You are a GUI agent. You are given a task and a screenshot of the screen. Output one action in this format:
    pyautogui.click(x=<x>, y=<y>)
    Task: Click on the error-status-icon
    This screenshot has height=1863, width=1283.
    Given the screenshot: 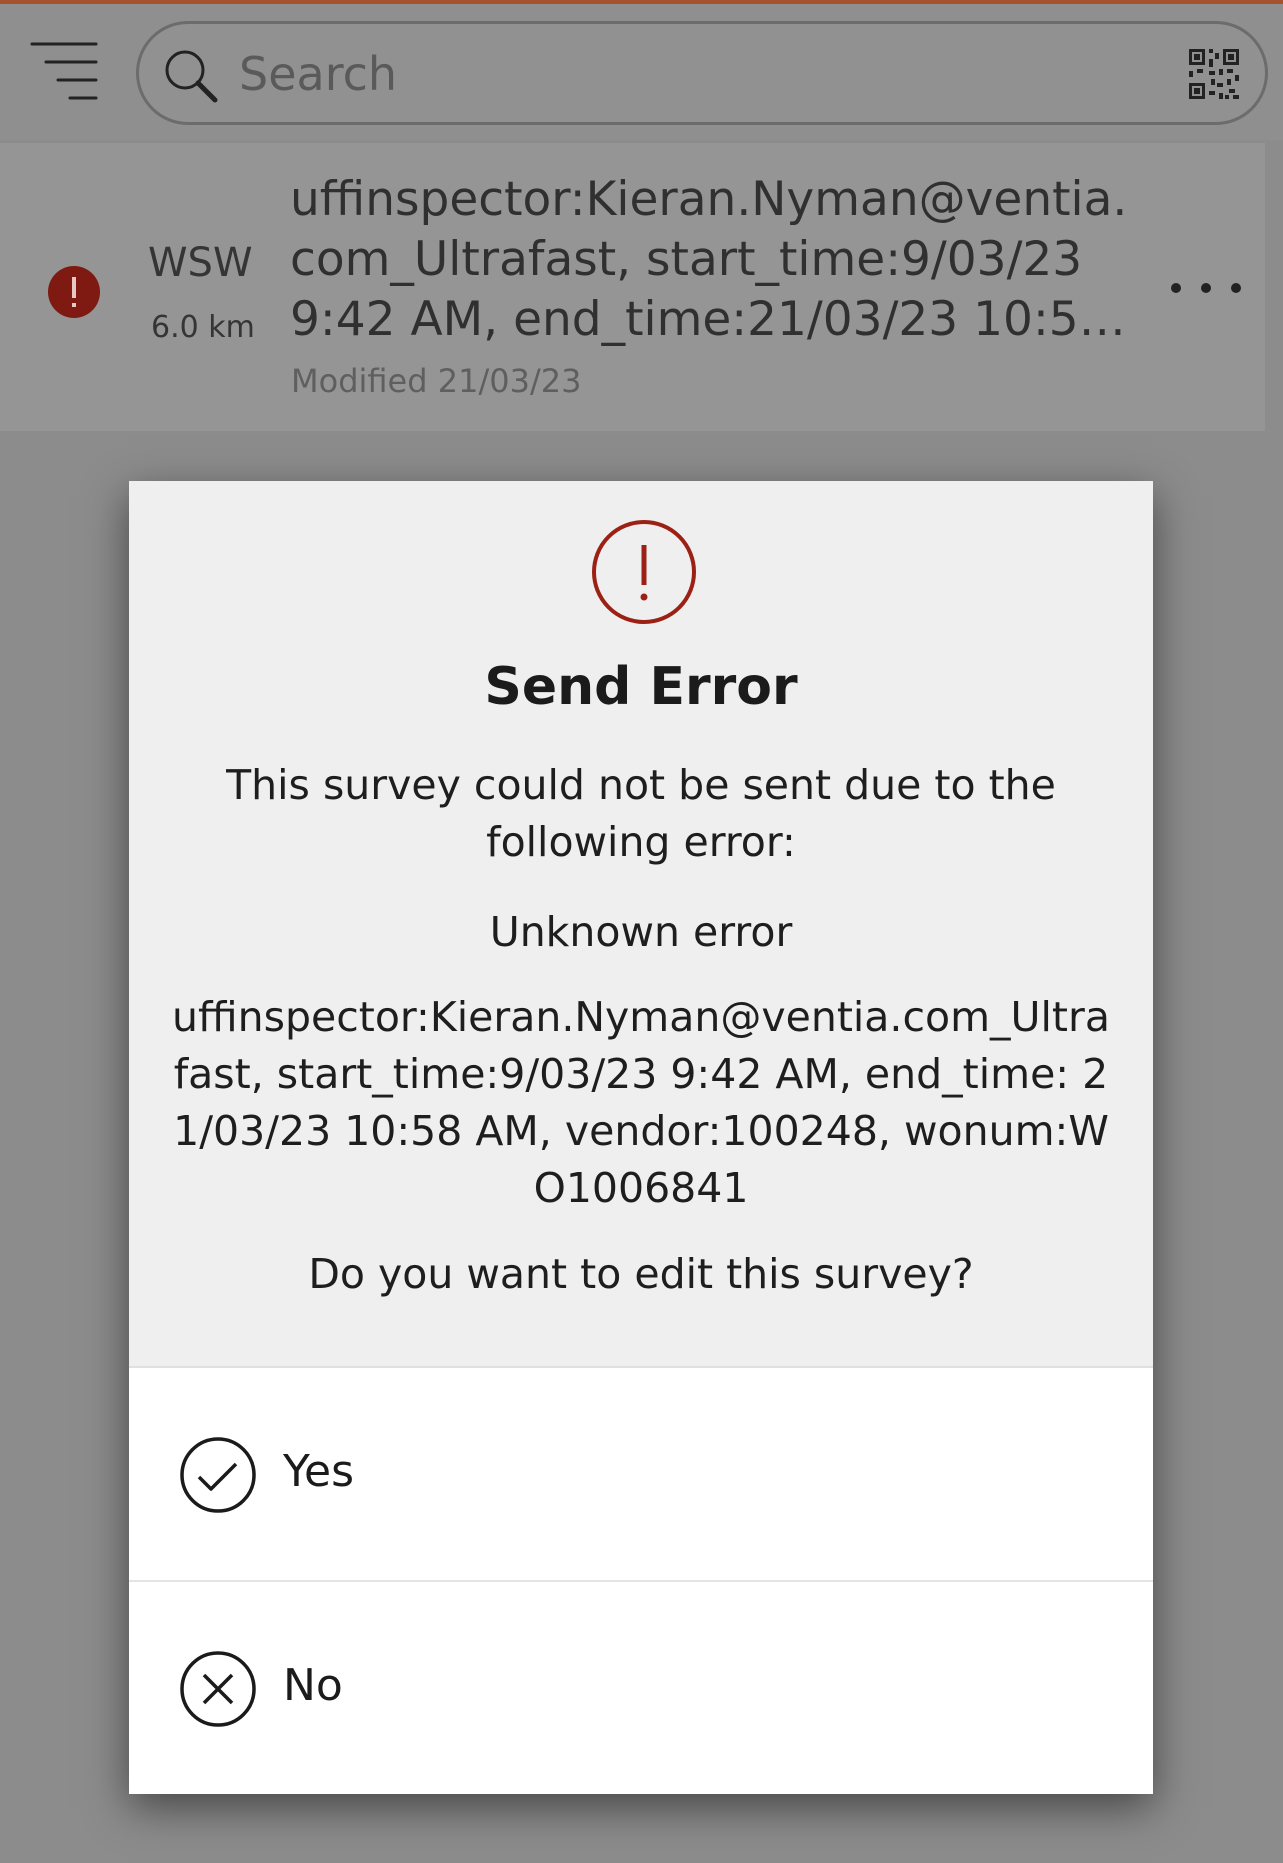 What is the action you would take?
    pyautogui.click(x=74, y=292)
    